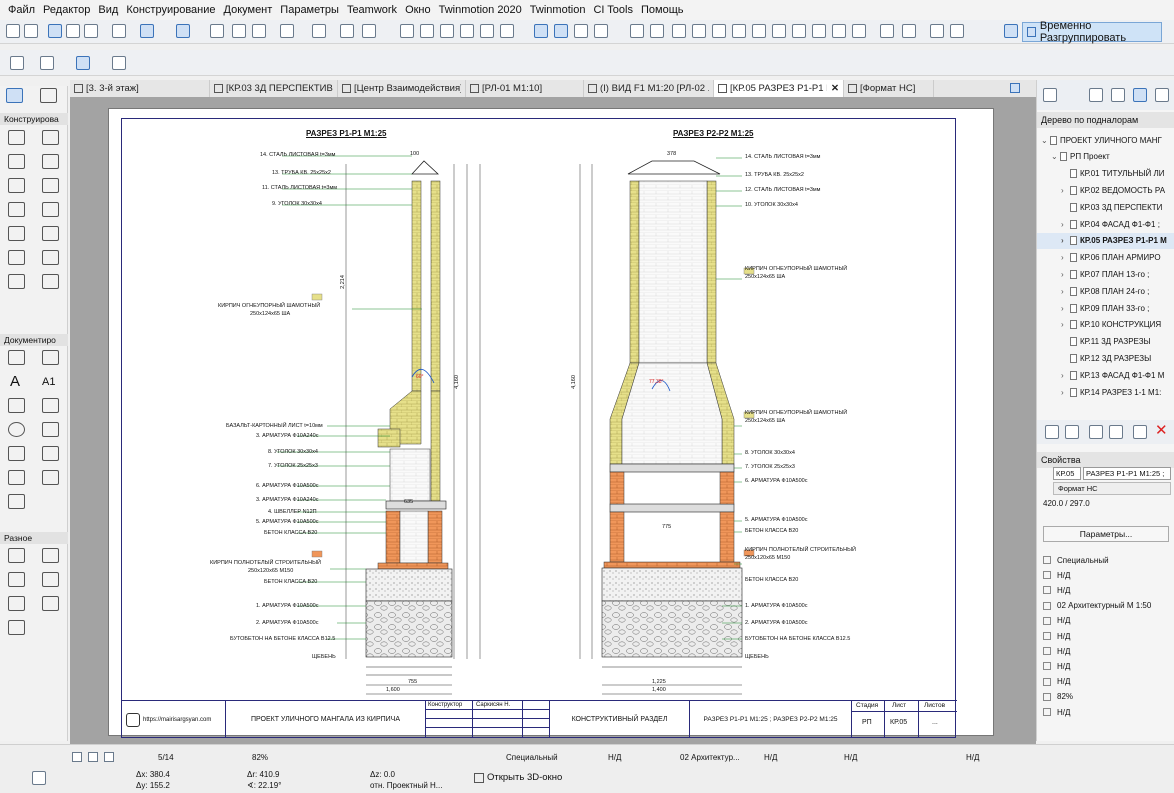  Describe the element at coordinates (47, 63) in the screenshot. I see `marquee-icon` at that location.